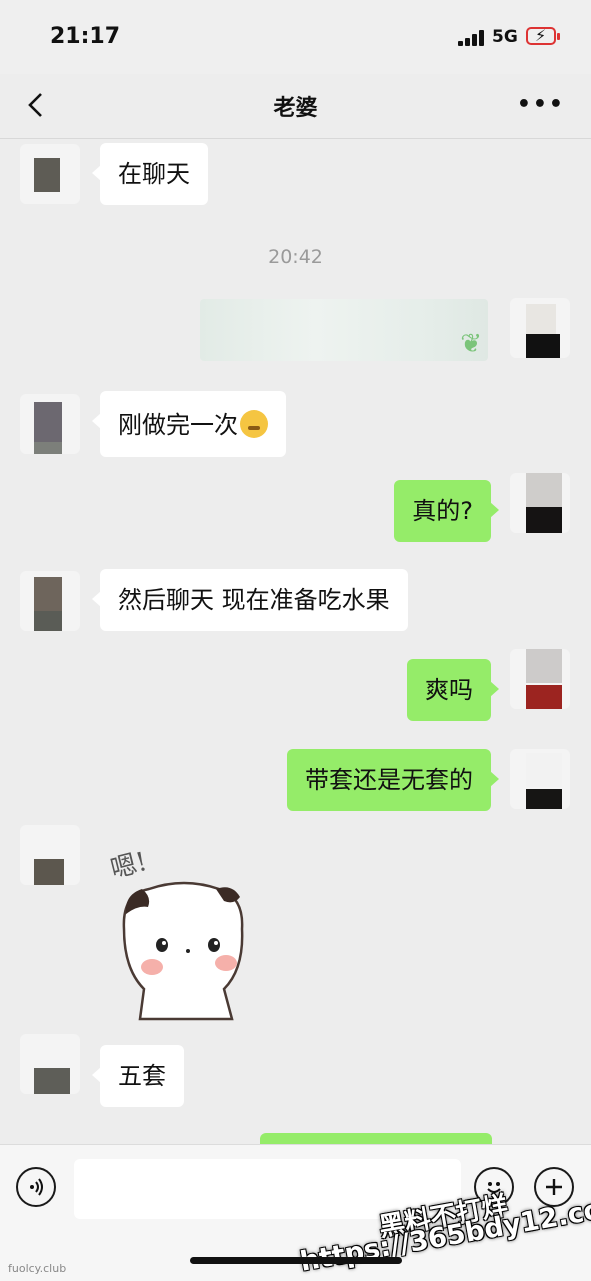  I want to click on battery-charging-icon: ⚡, so click(543, 35).